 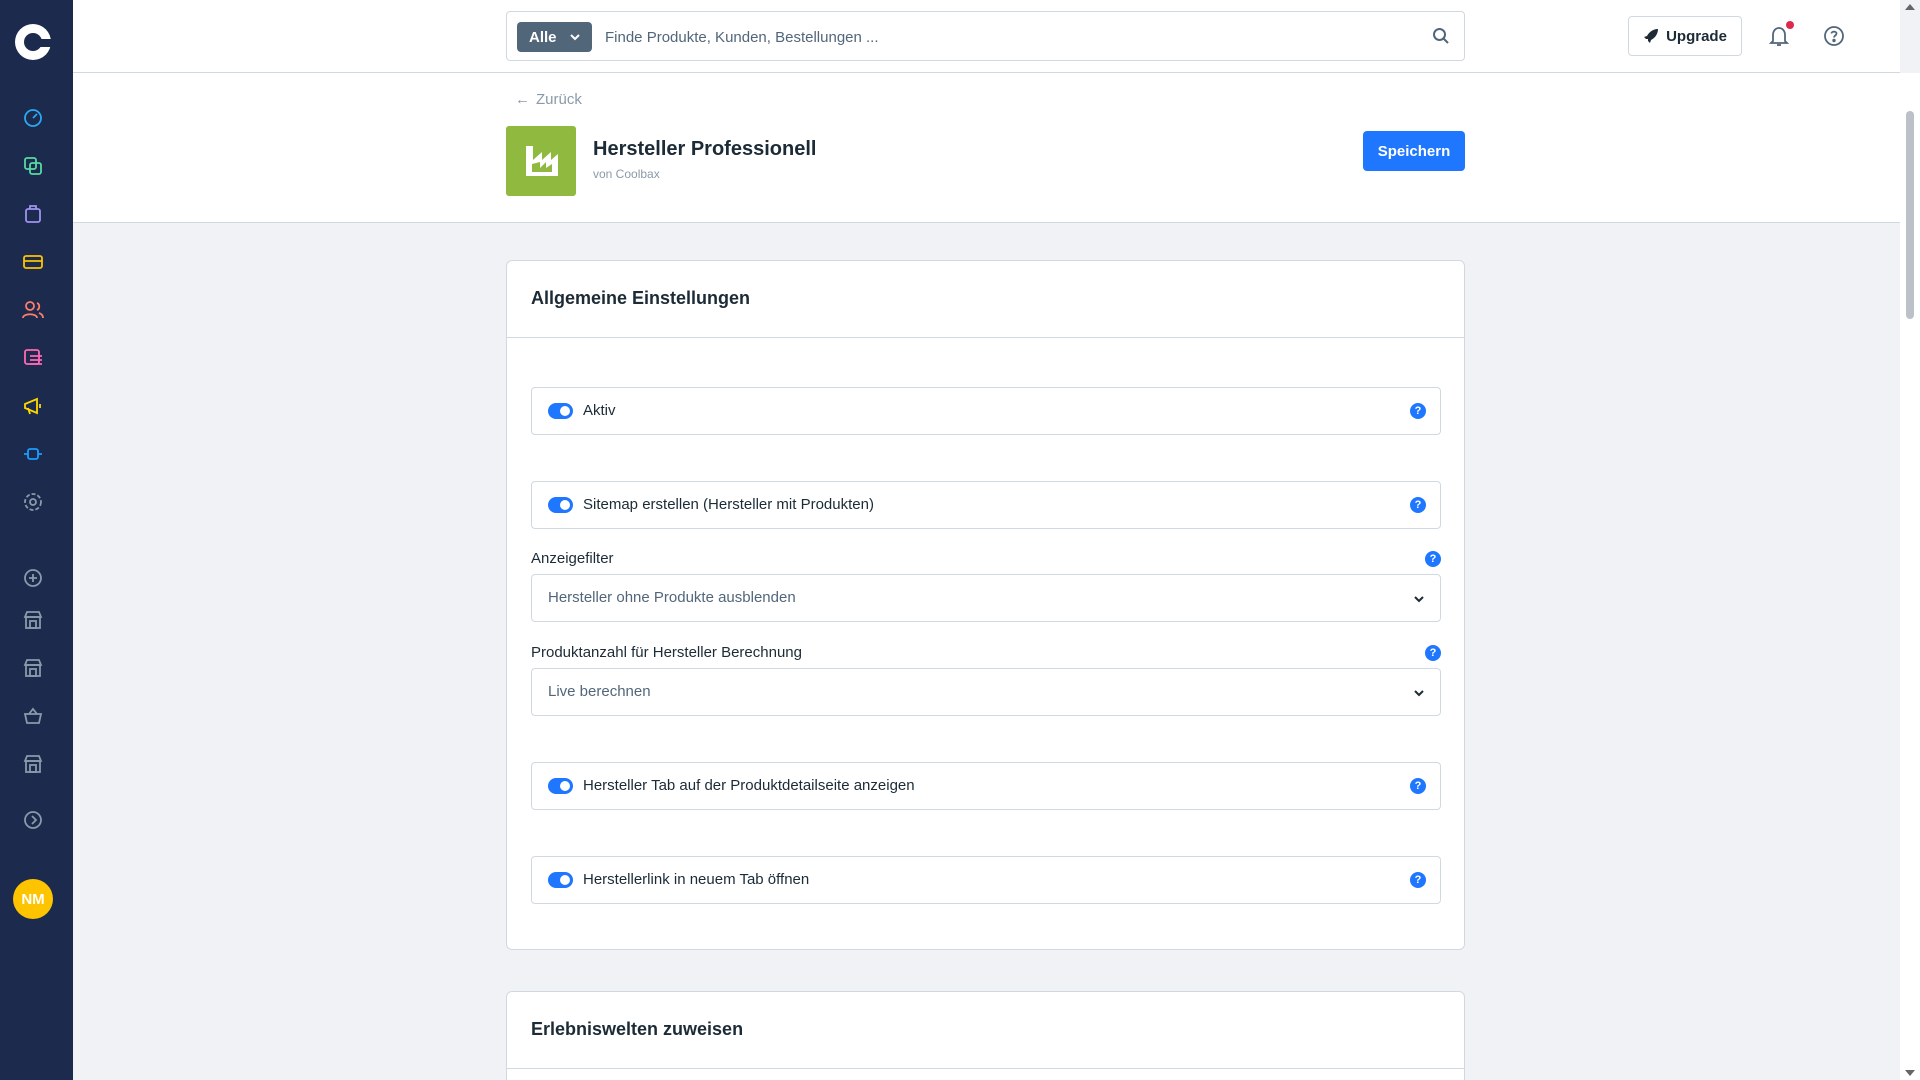 What do you see at coordinates (626, 174) in the screenshot?
I see `page-subtitle: von Coolbax` at bounding box center [626, 174].